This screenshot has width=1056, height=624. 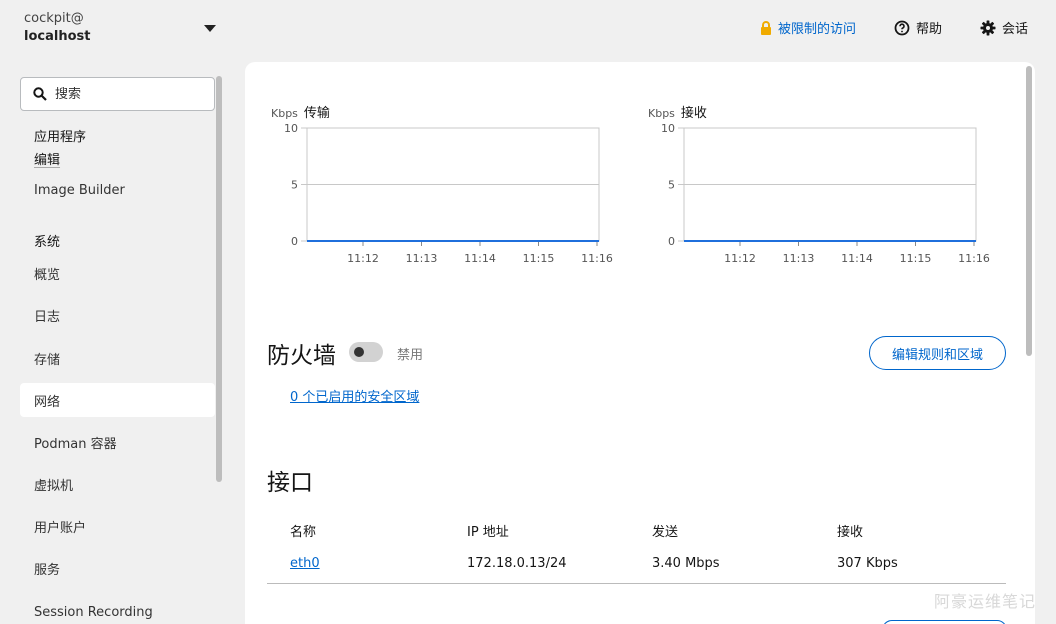 What do you see at coordinates (60, 158) in the screenshot?
I see `apps-edit-link: 编辑` at bounding box center [60, 158].